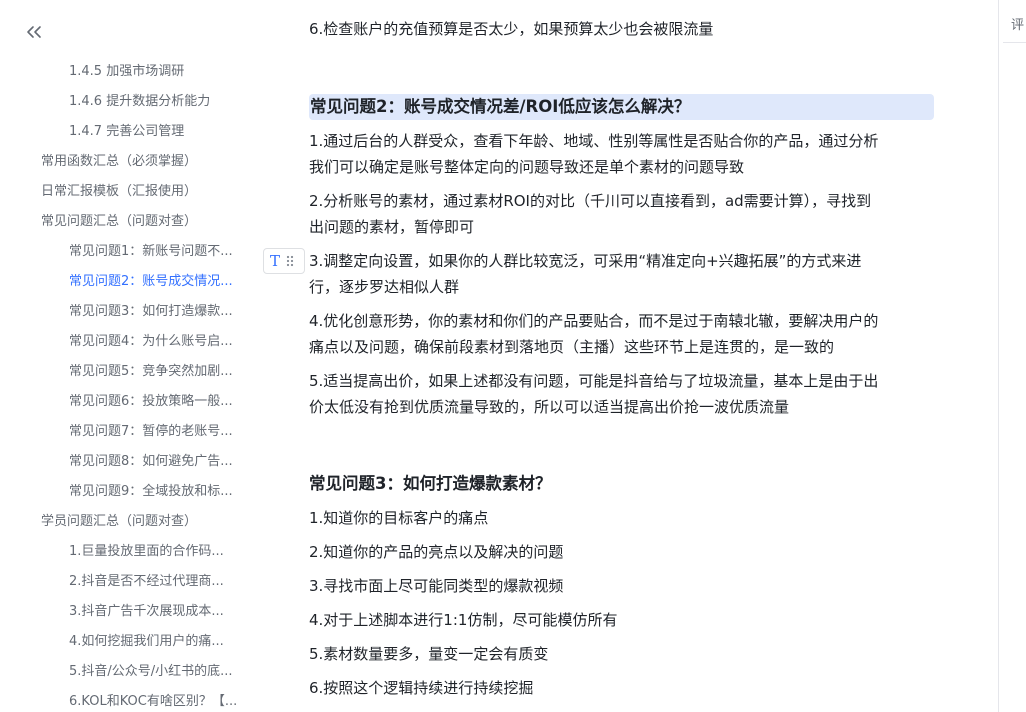 The image size is (1026, 712). What do you see at coordinates (158, 102) in the screenshot?
I see `toc-item: 1.4.6 提升数据分析能力` at bounding box center [158, 102].